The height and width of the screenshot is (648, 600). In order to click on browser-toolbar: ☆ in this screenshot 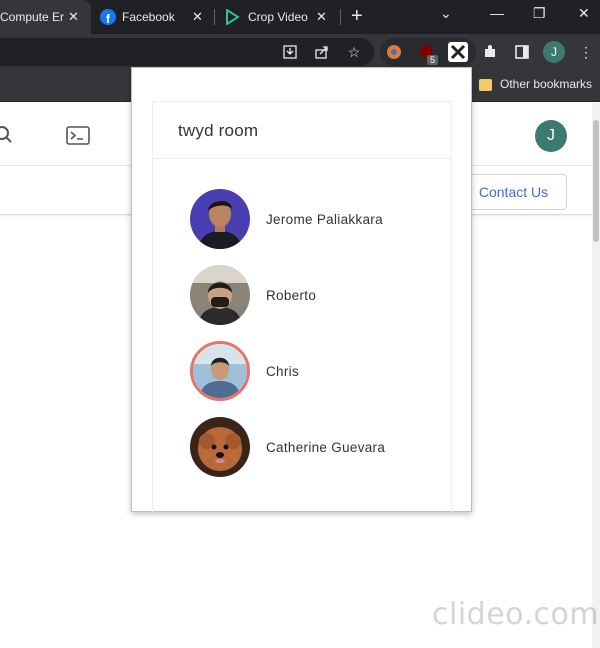, I will do `click(300, 52)`.